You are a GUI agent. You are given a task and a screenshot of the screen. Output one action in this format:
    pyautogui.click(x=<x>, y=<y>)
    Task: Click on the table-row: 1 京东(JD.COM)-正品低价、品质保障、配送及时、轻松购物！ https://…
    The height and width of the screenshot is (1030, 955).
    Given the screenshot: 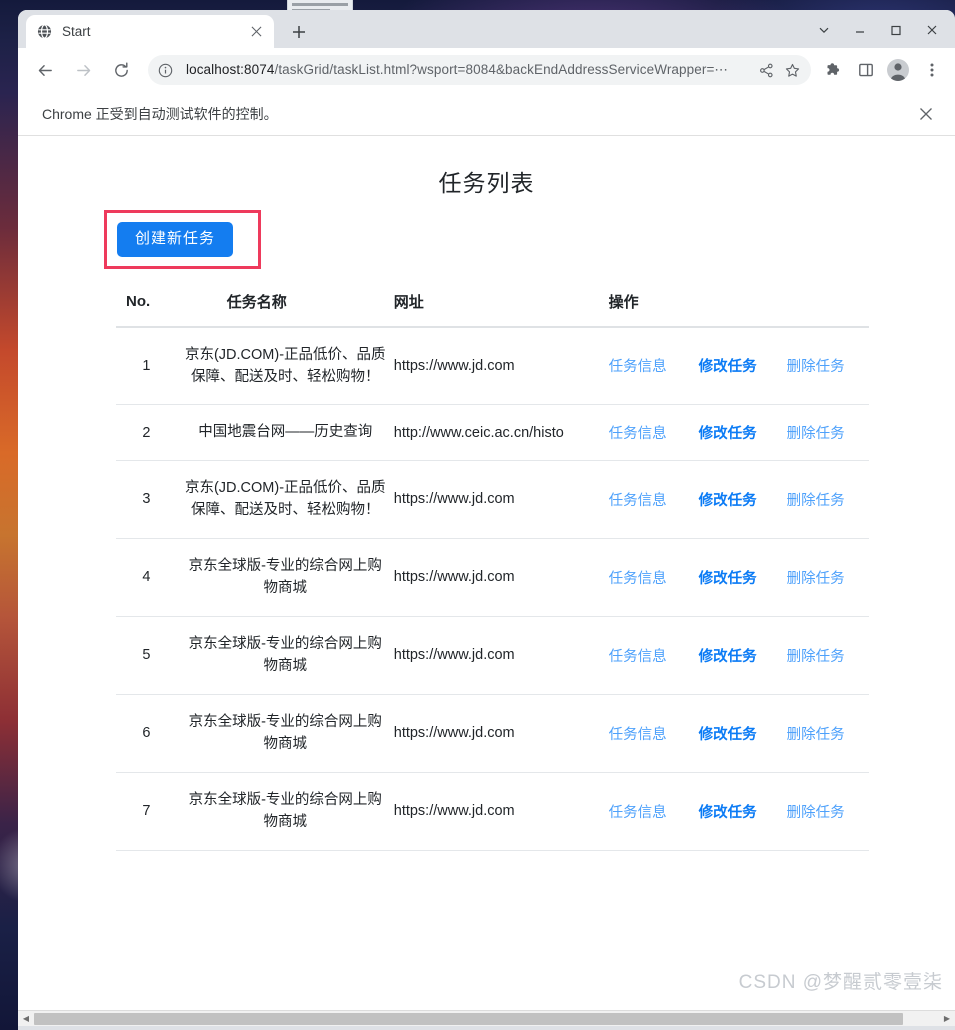 What is the action you would take?
    pyautogui.click(x=492, y=366)
    